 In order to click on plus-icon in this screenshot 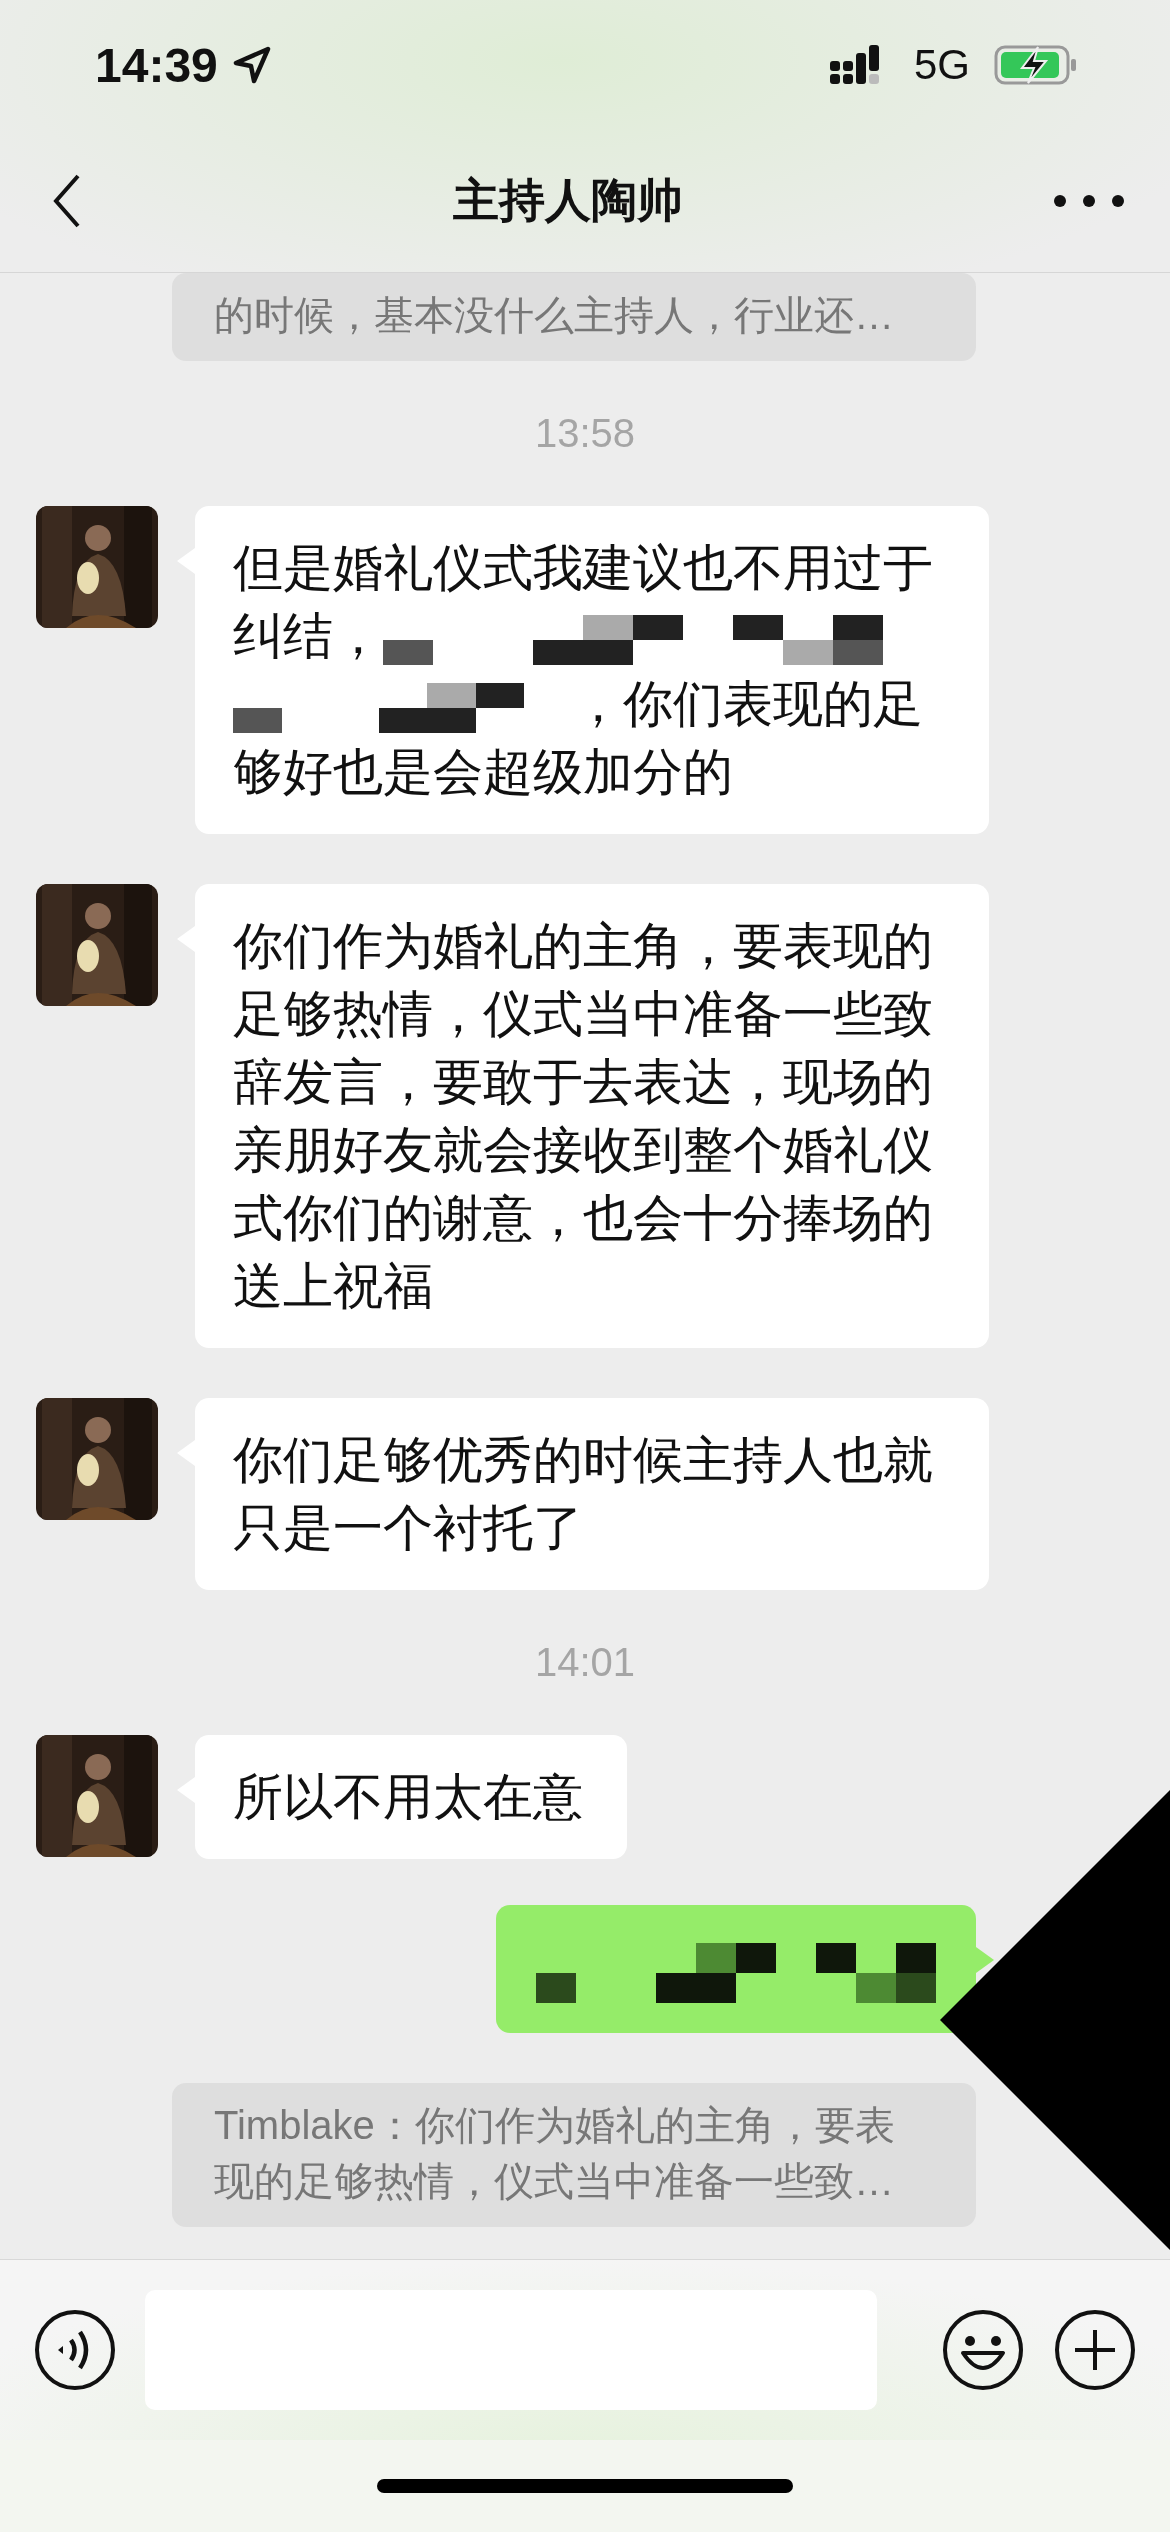, I will do `click(1095, 2350)`.